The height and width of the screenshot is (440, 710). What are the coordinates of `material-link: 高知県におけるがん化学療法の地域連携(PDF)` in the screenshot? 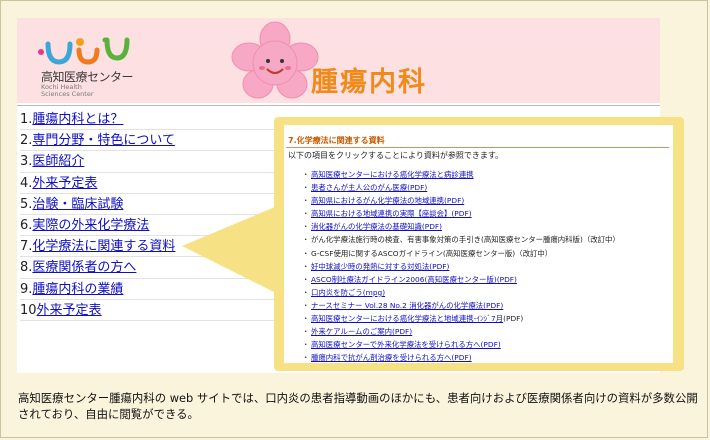 It's located at (387, 200).